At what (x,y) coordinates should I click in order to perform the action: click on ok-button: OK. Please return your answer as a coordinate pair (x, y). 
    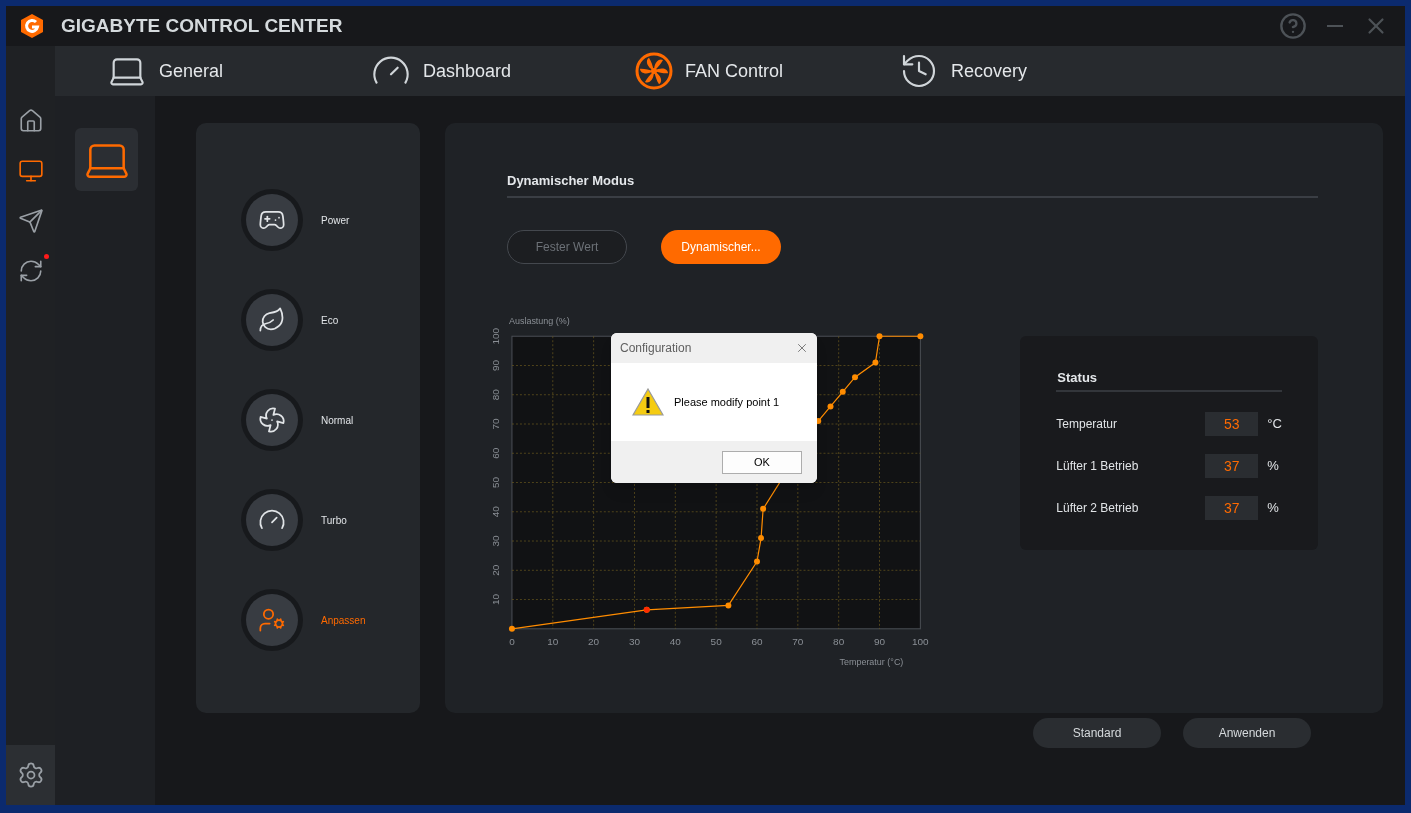
    Looking at the image, I should click on (762, 462).